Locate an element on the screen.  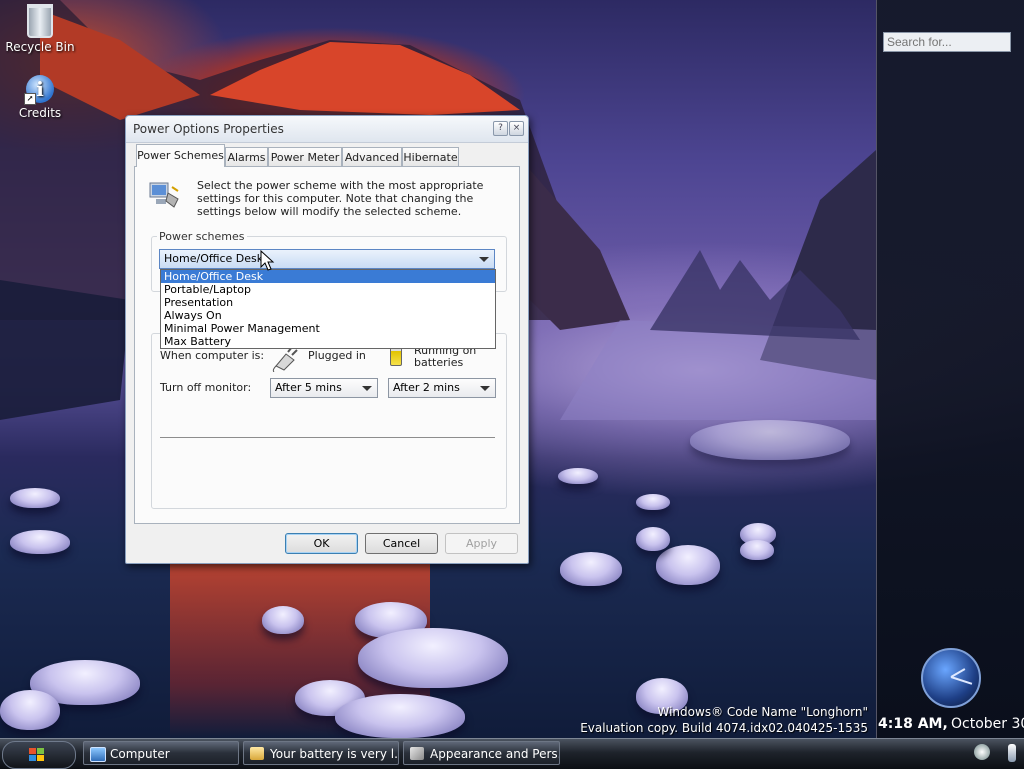
volume-icon is located at coordinates (982, 752).